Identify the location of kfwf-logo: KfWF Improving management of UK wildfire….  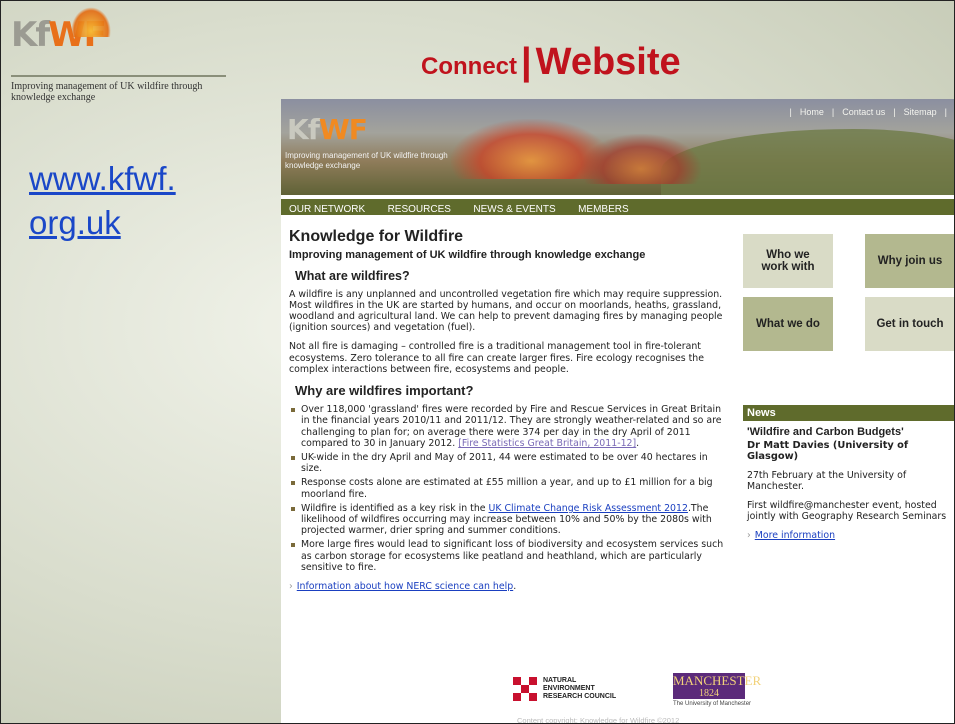
(121, 55).